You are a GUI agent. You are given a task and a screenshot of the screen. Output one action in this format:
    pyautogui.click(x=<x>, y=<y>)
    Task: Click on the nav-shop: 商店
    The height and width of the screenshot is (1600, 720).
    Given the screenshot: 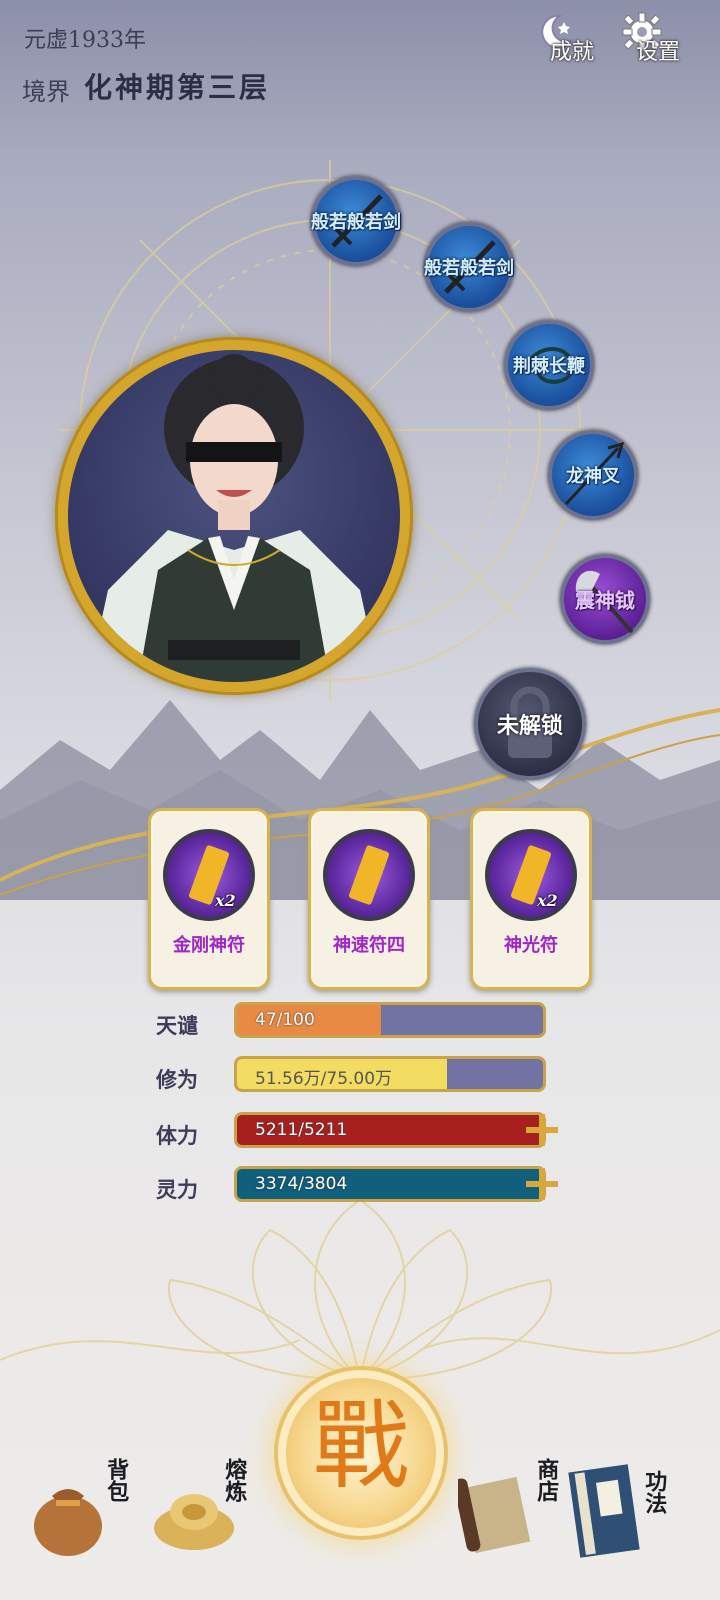 What is the action you would take?
    pyautogui.click(x=513, y=1512)
    